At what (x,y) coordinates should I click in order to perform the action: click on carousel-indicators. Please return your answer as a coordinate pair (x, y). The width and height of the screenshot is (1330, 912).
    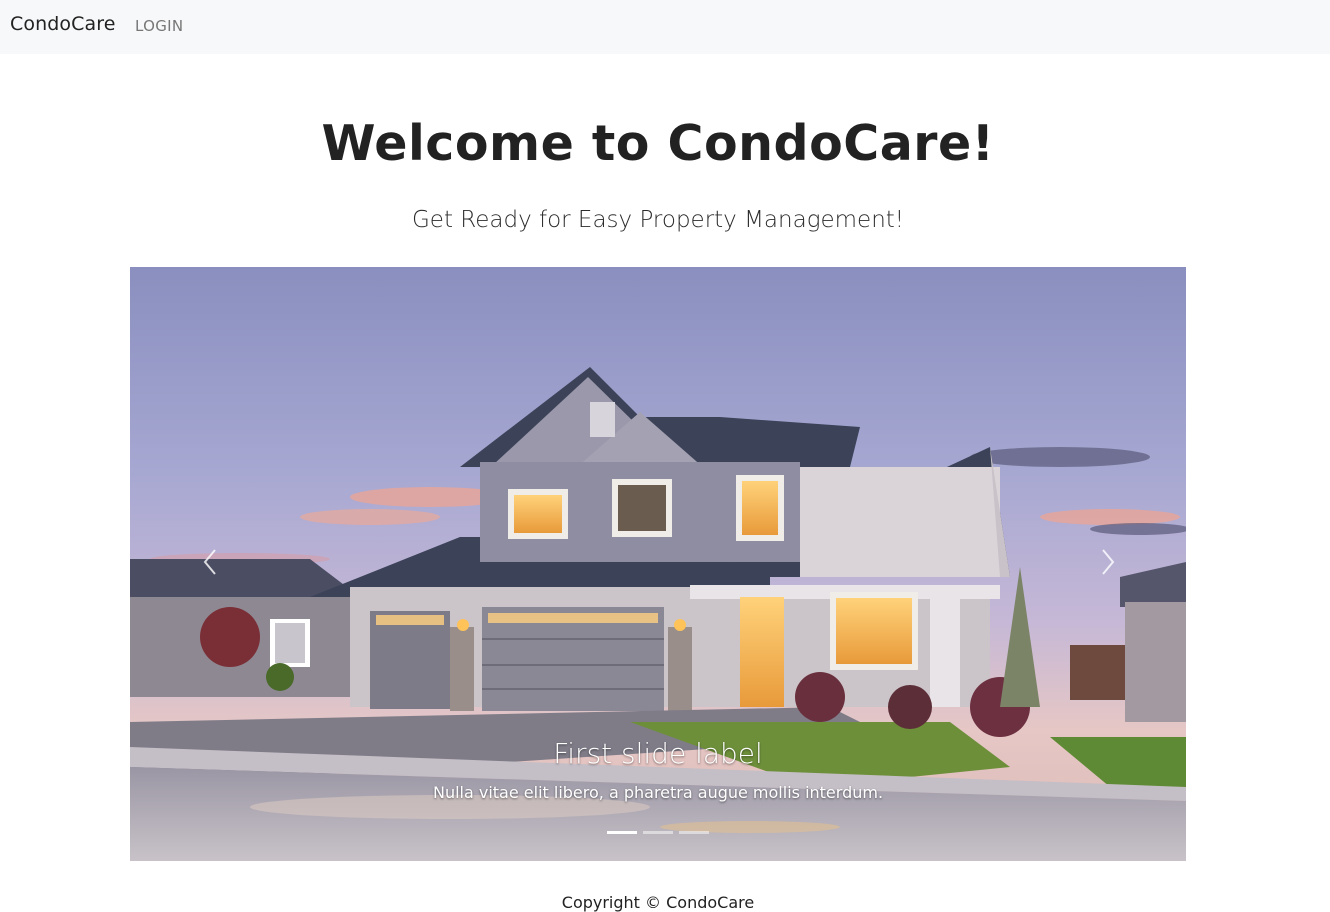
    Looking at the image, I should click on (658, 832).